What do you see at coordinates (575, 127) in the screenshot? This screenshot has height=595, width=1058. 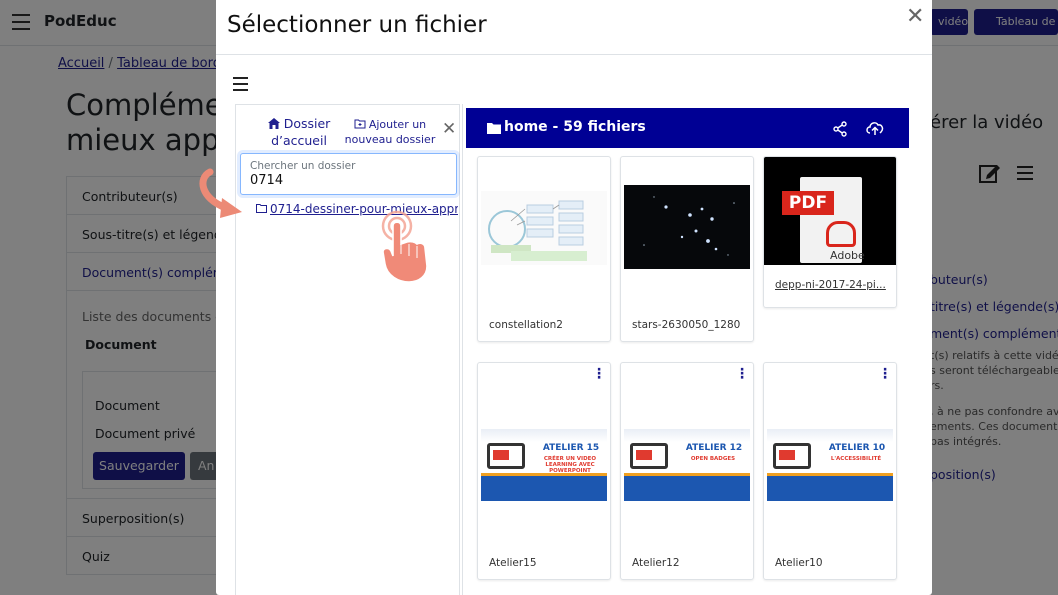 I see `current-folder-title: home - 59 fichiers` at bounding box center [575, 127].